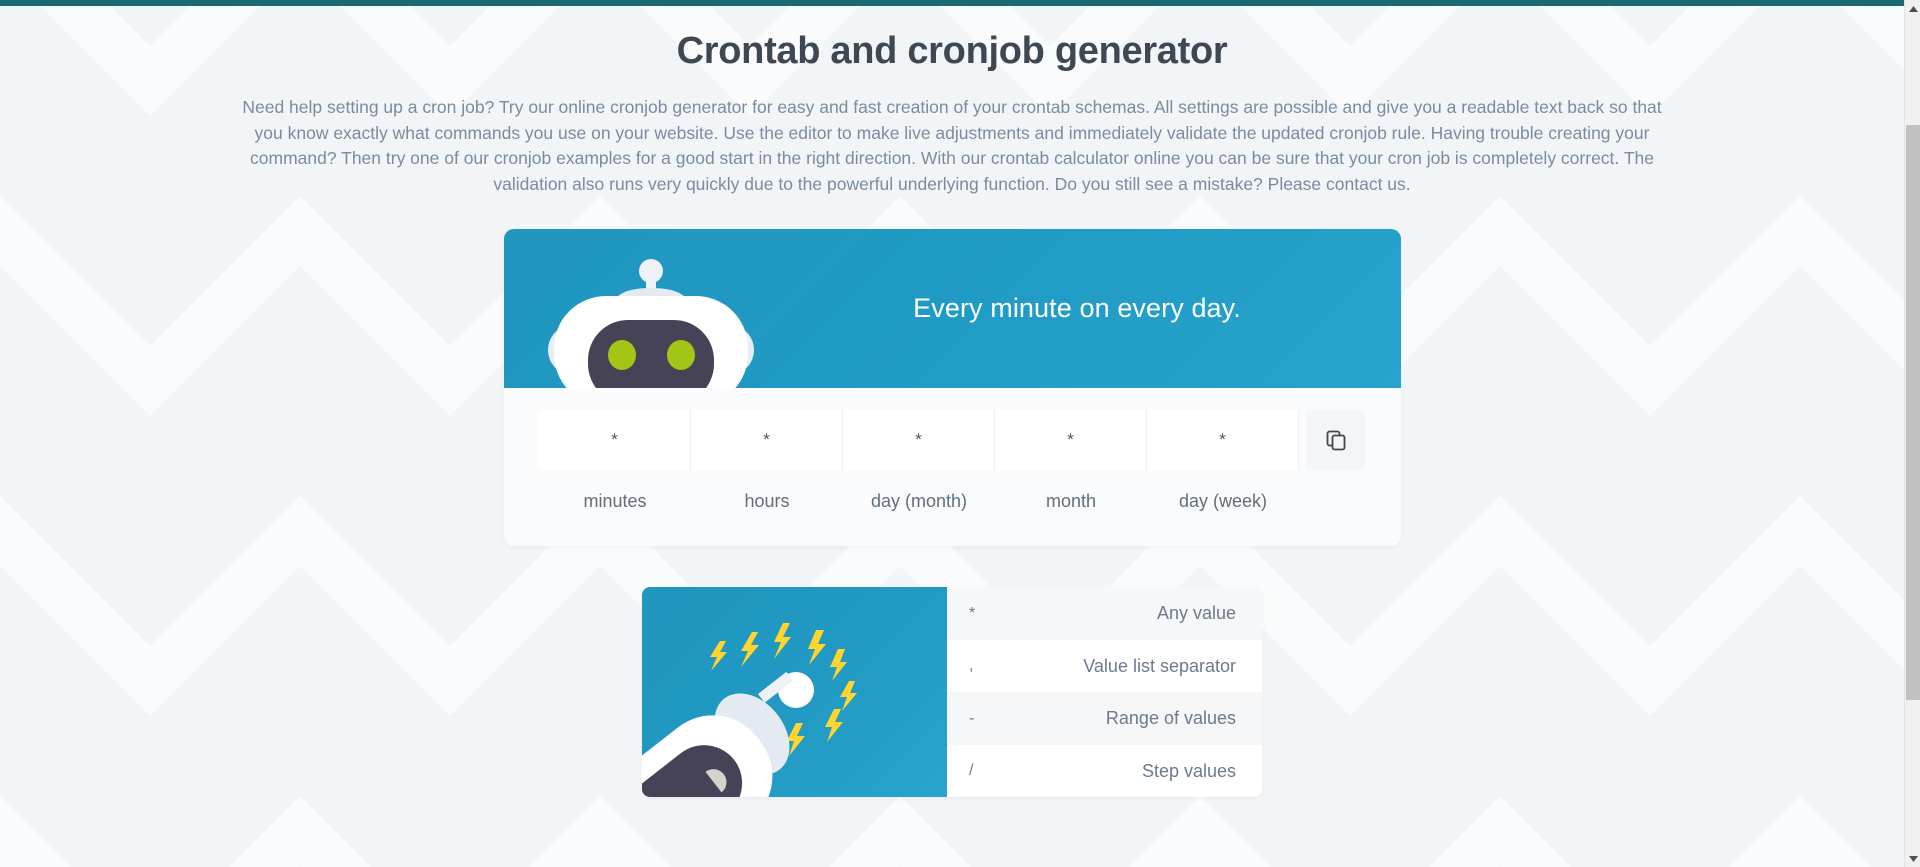 The image size is (1920, 867). Describe the element at coordinates (1077, 308) in the screenshot. I see `cron-summary-text: Every minute on every day.` at that location.